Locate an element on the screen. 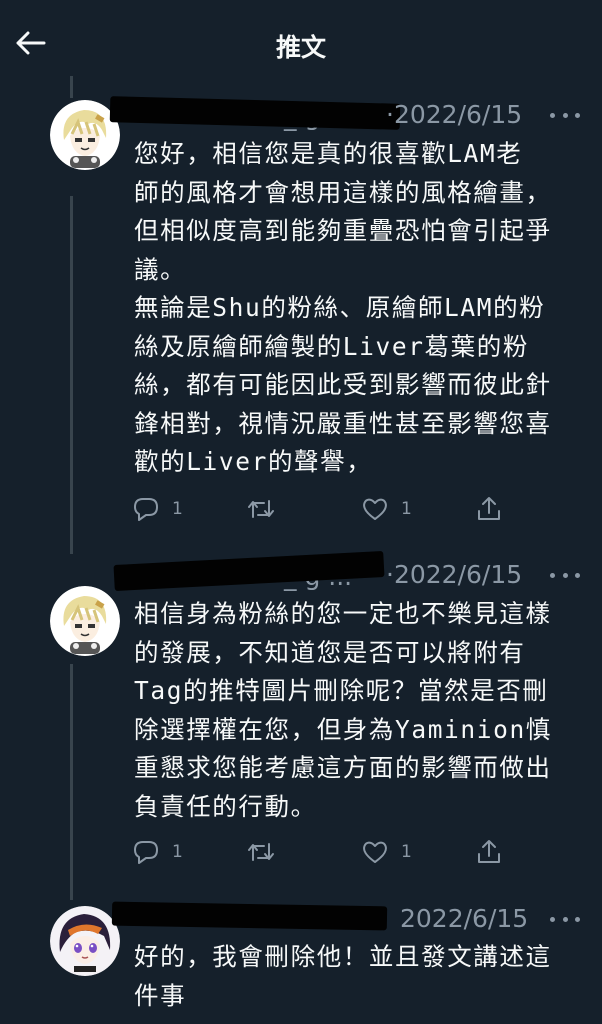 Image resolution: width=602 pixels, height=1024 pixels. top-bar: 推文 is located at coordinates (301, 41).